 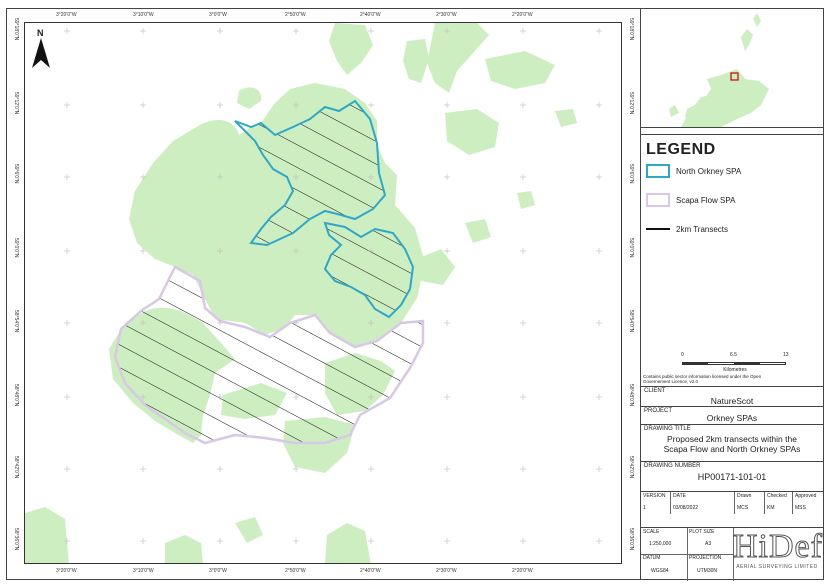 I want to click on hidef-logo: HiDef AERIAL SURVEYING LIMITED, so click(x=778, y=553).